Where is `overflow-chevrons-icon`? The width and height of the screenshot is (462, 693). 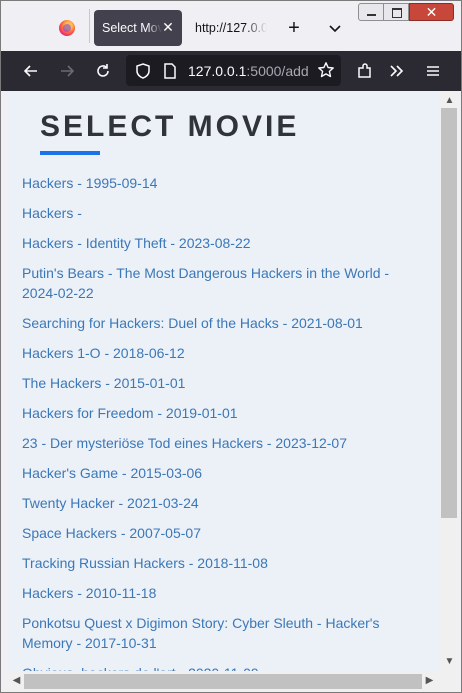
overflow-chevrons-icon is located at coordinates (397, 71).